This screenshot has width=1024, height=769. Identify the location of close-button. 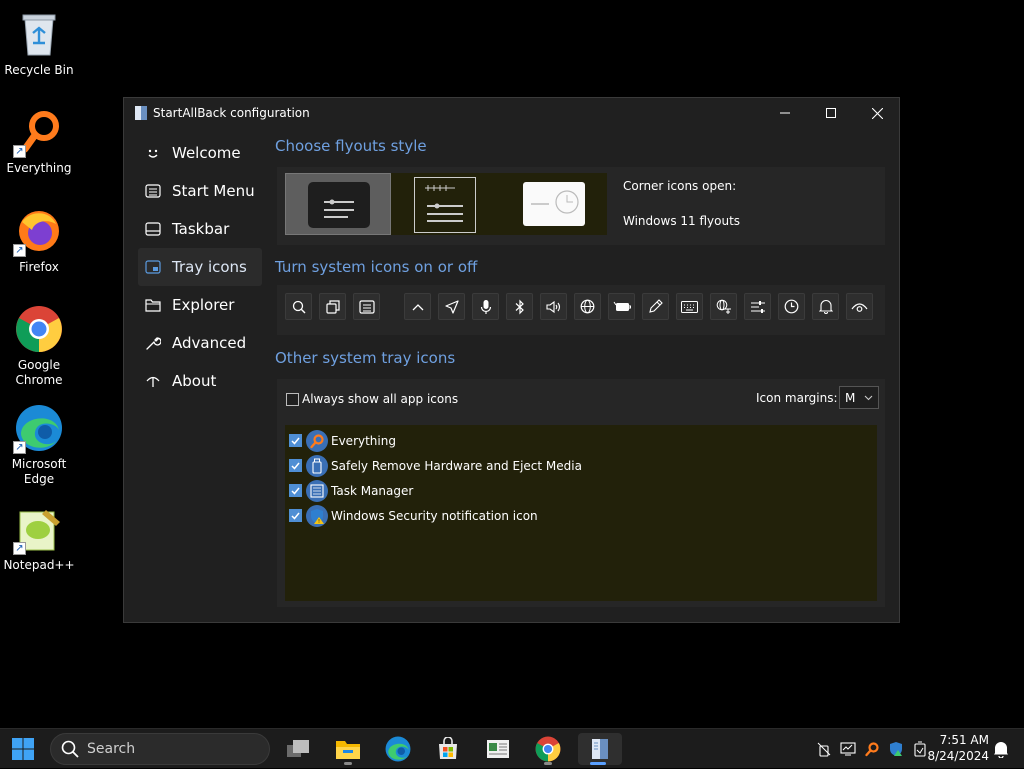
(877, 113).